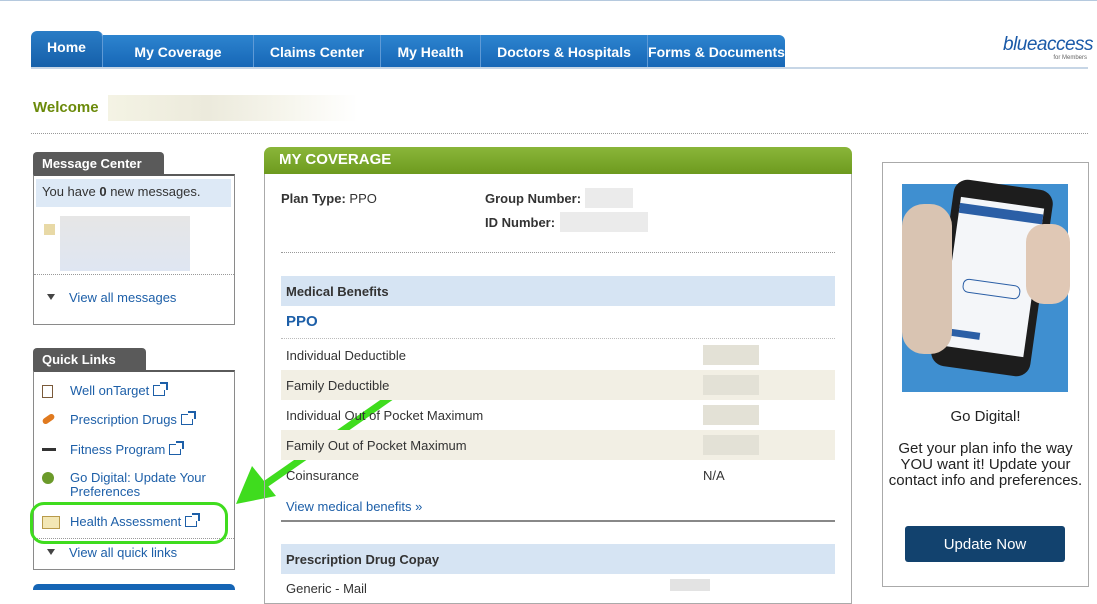 The width and height of the screenshot is (1097, 604). Describe the element at coordinates (558, 445) in the screenshot. I see `benefit-row: Family Out of Pocket Maximum` at that location.